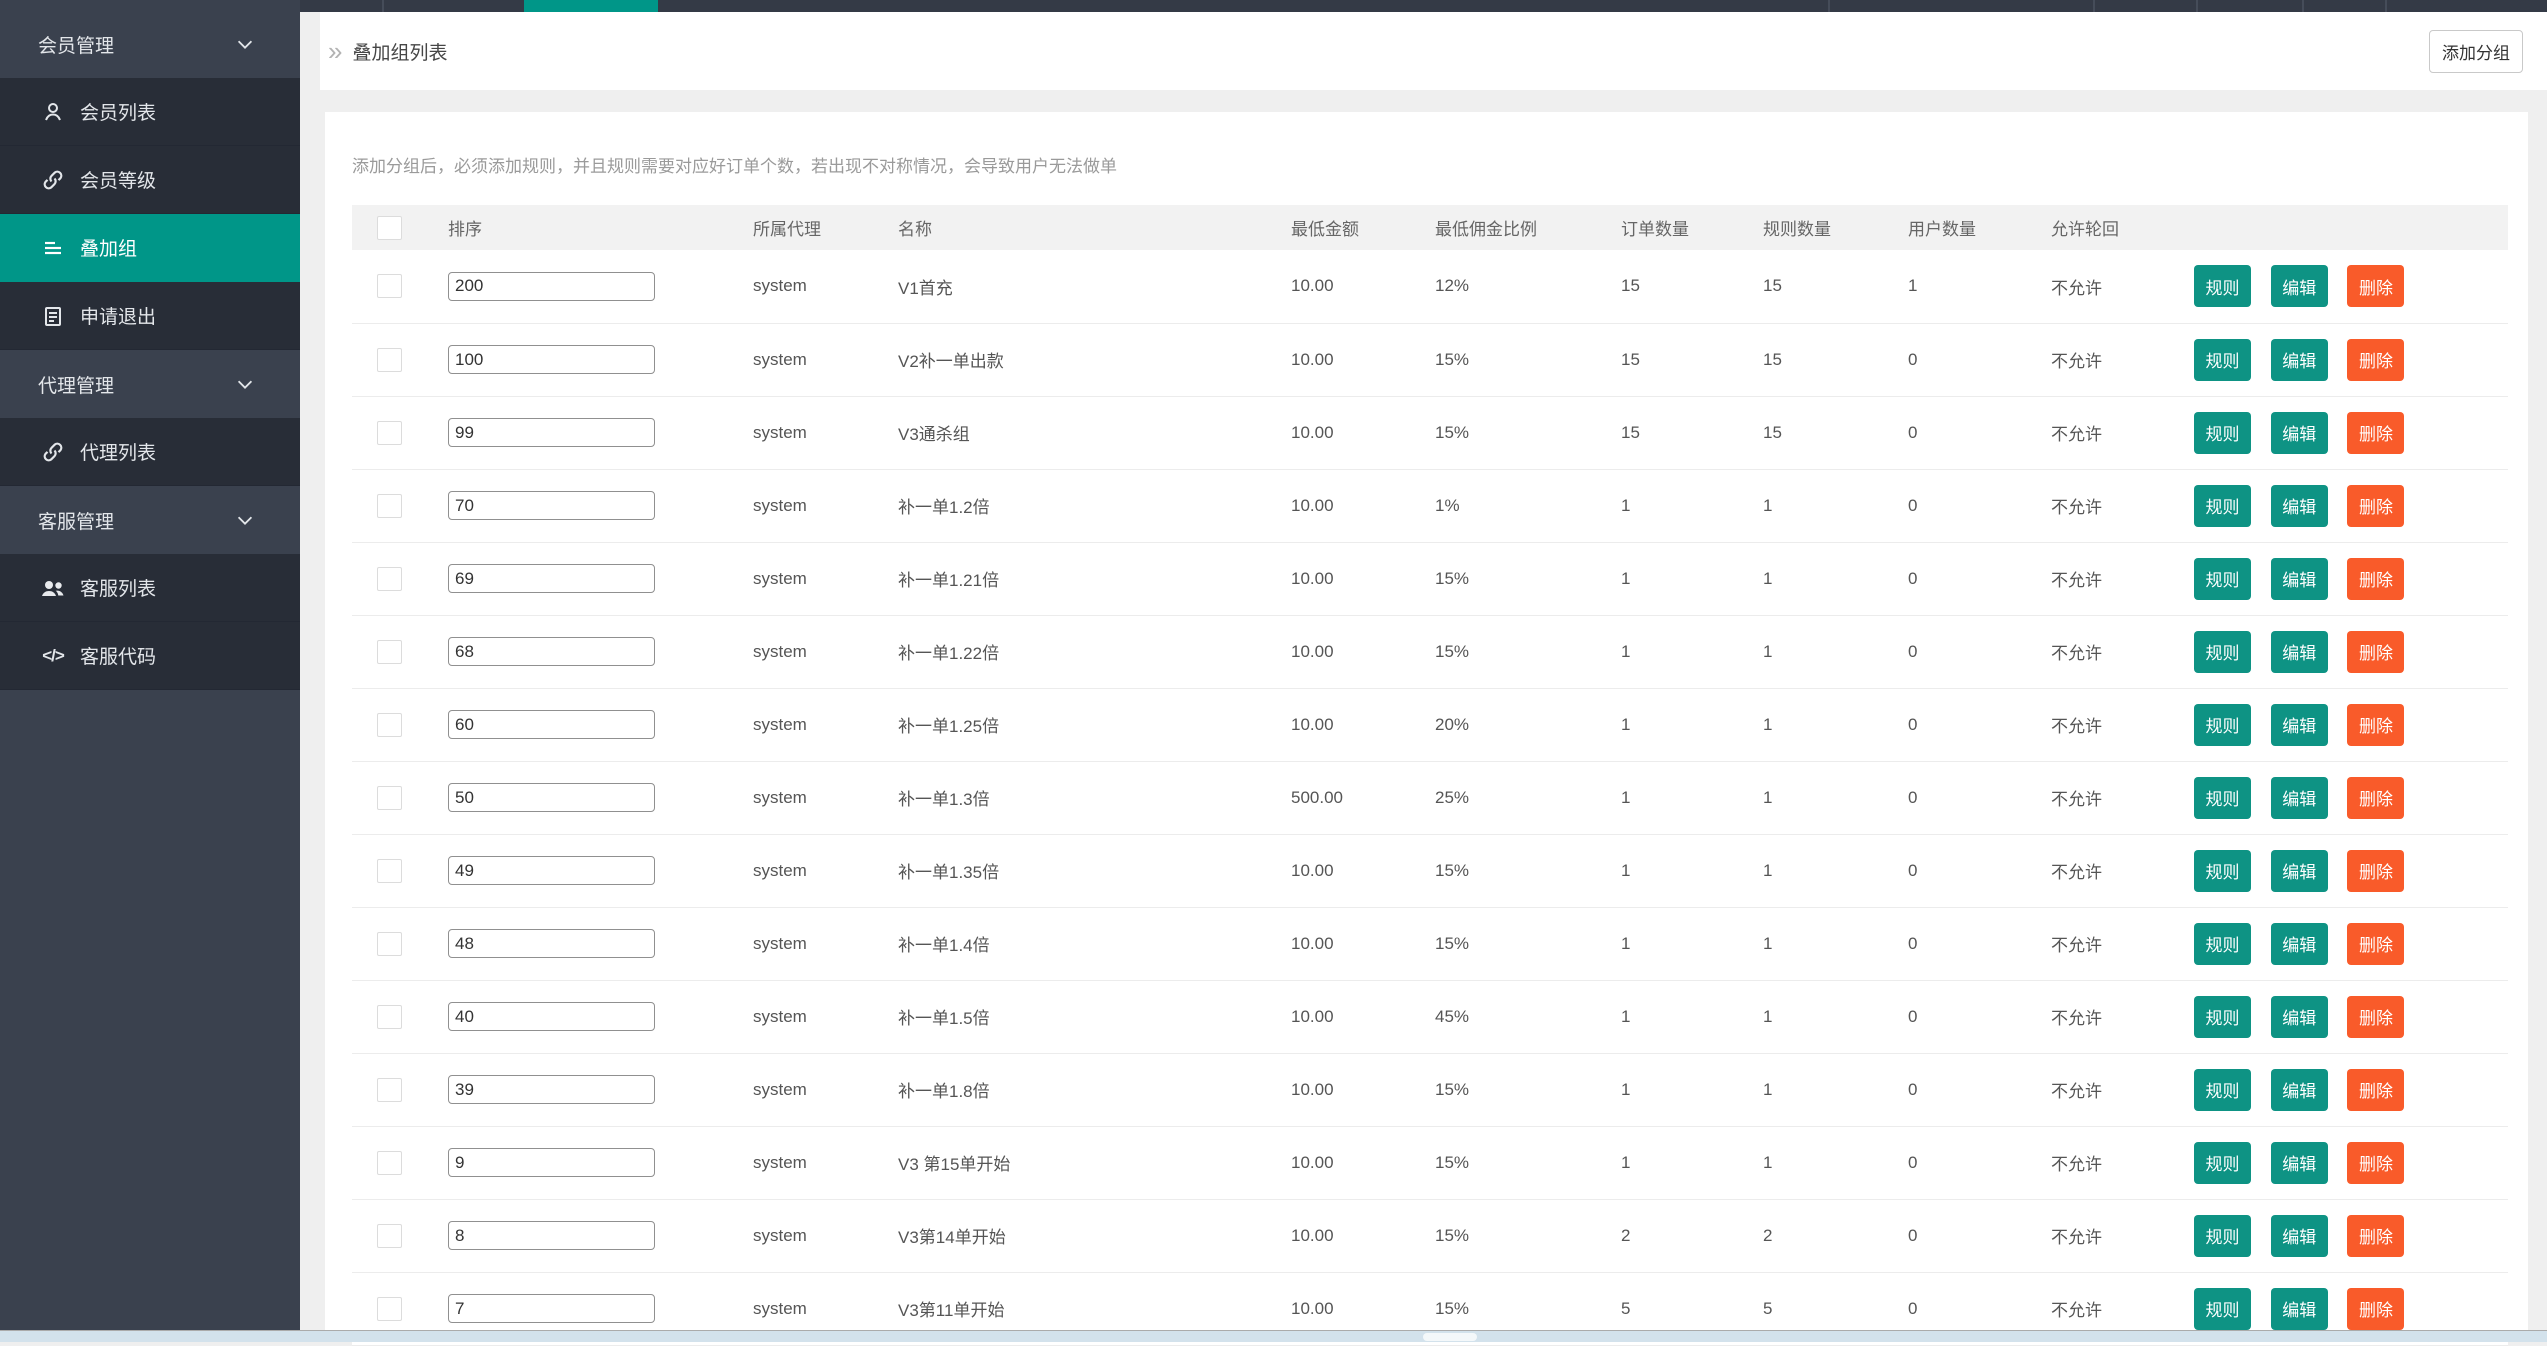 The image size is (2547, 1346). I want to click on sidebar-item-member-list: 会员列表, so click(150, 112).